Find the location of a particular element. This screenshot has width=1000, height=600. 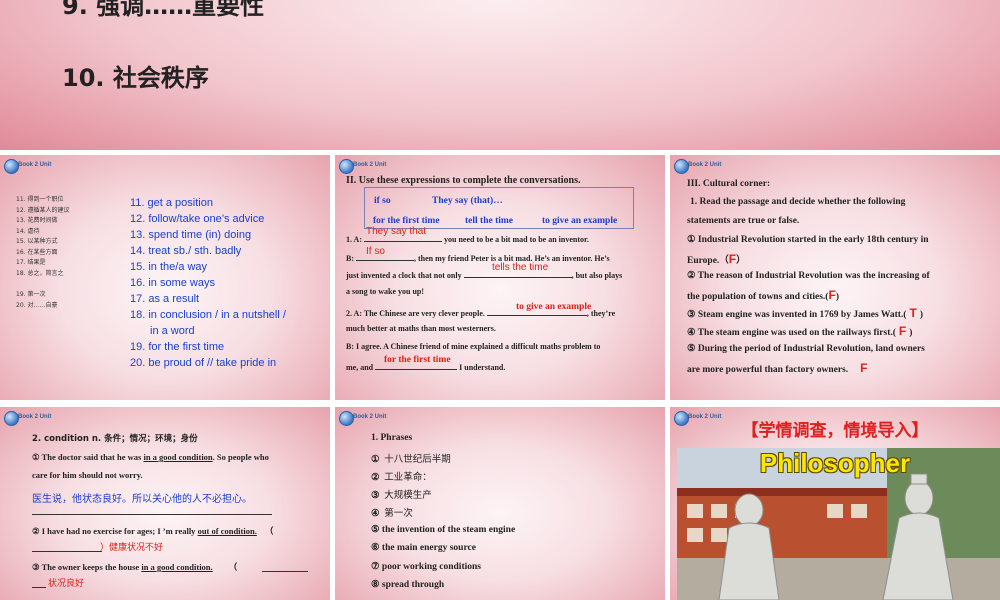

list-item: ④ 第一次 is located at coordinates (392, 513).